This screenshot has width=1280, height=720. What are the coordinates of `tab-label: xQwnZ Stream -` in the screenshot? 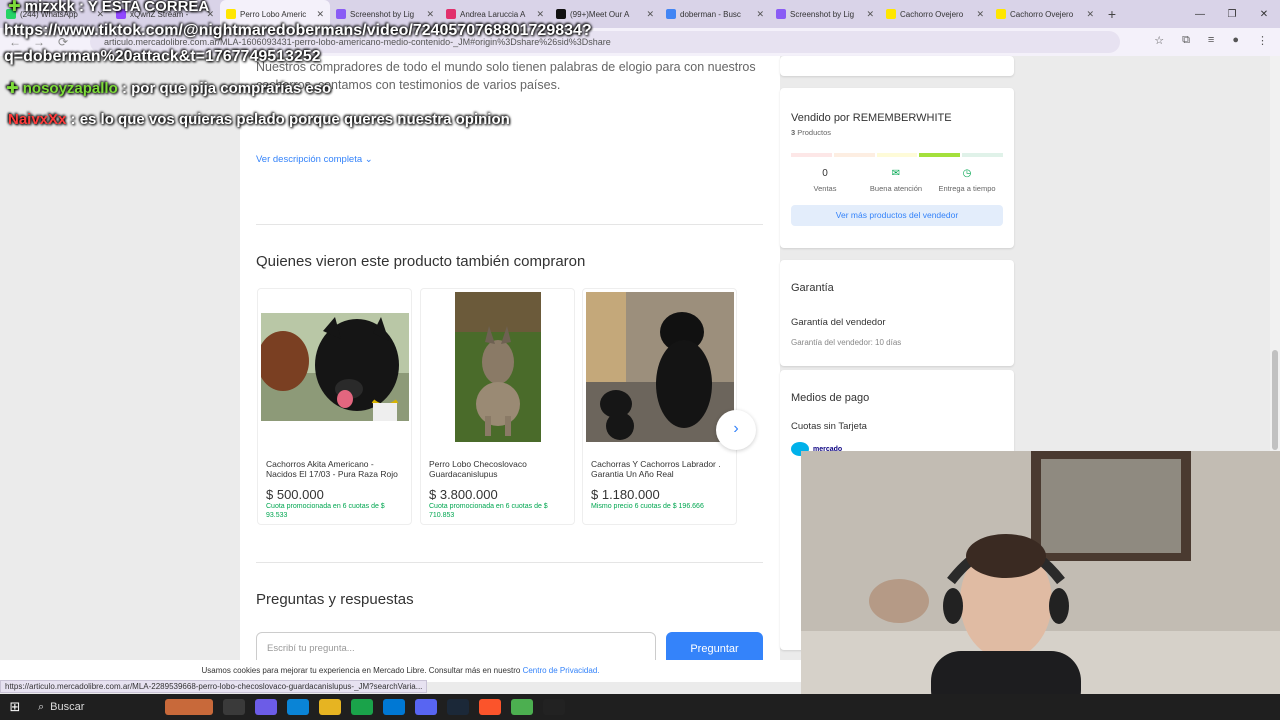 It's located at (159, 14).